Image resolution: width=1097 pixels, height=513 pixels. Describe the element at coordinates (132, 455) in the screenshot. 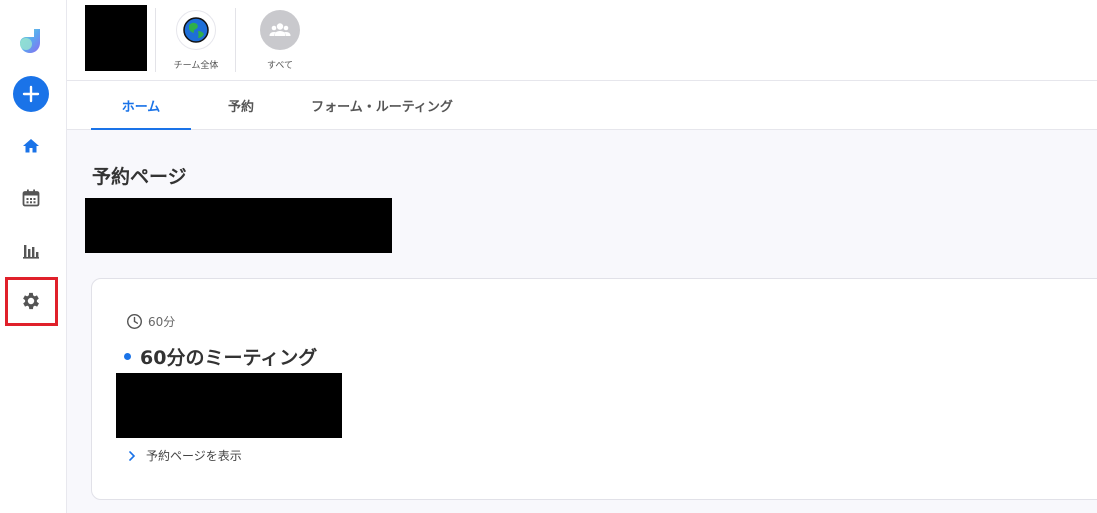

I see `chevron-right-icon` at that location.